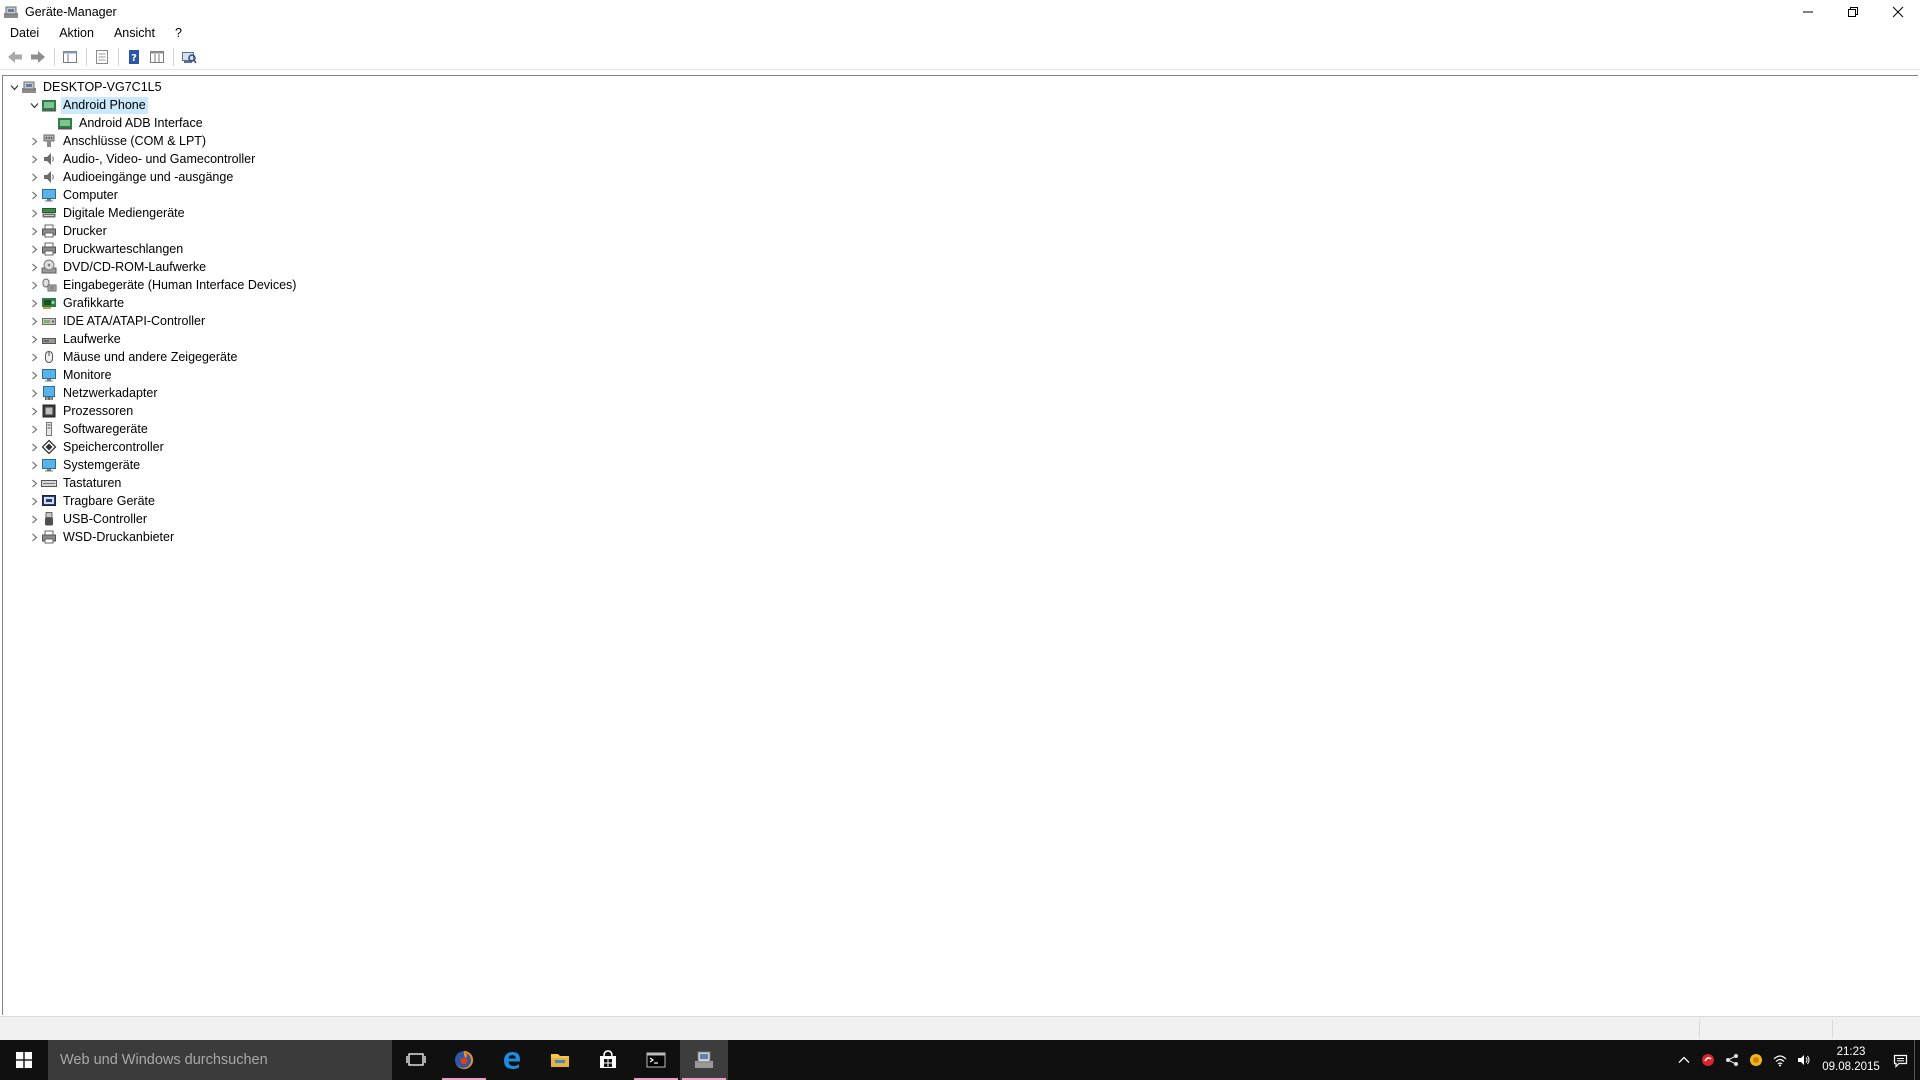 The image size is (1920, 1080). Describe the element at coordinates (150, 411) in the screenshot. I see `tree-category-node: Prozessoren` at that location.